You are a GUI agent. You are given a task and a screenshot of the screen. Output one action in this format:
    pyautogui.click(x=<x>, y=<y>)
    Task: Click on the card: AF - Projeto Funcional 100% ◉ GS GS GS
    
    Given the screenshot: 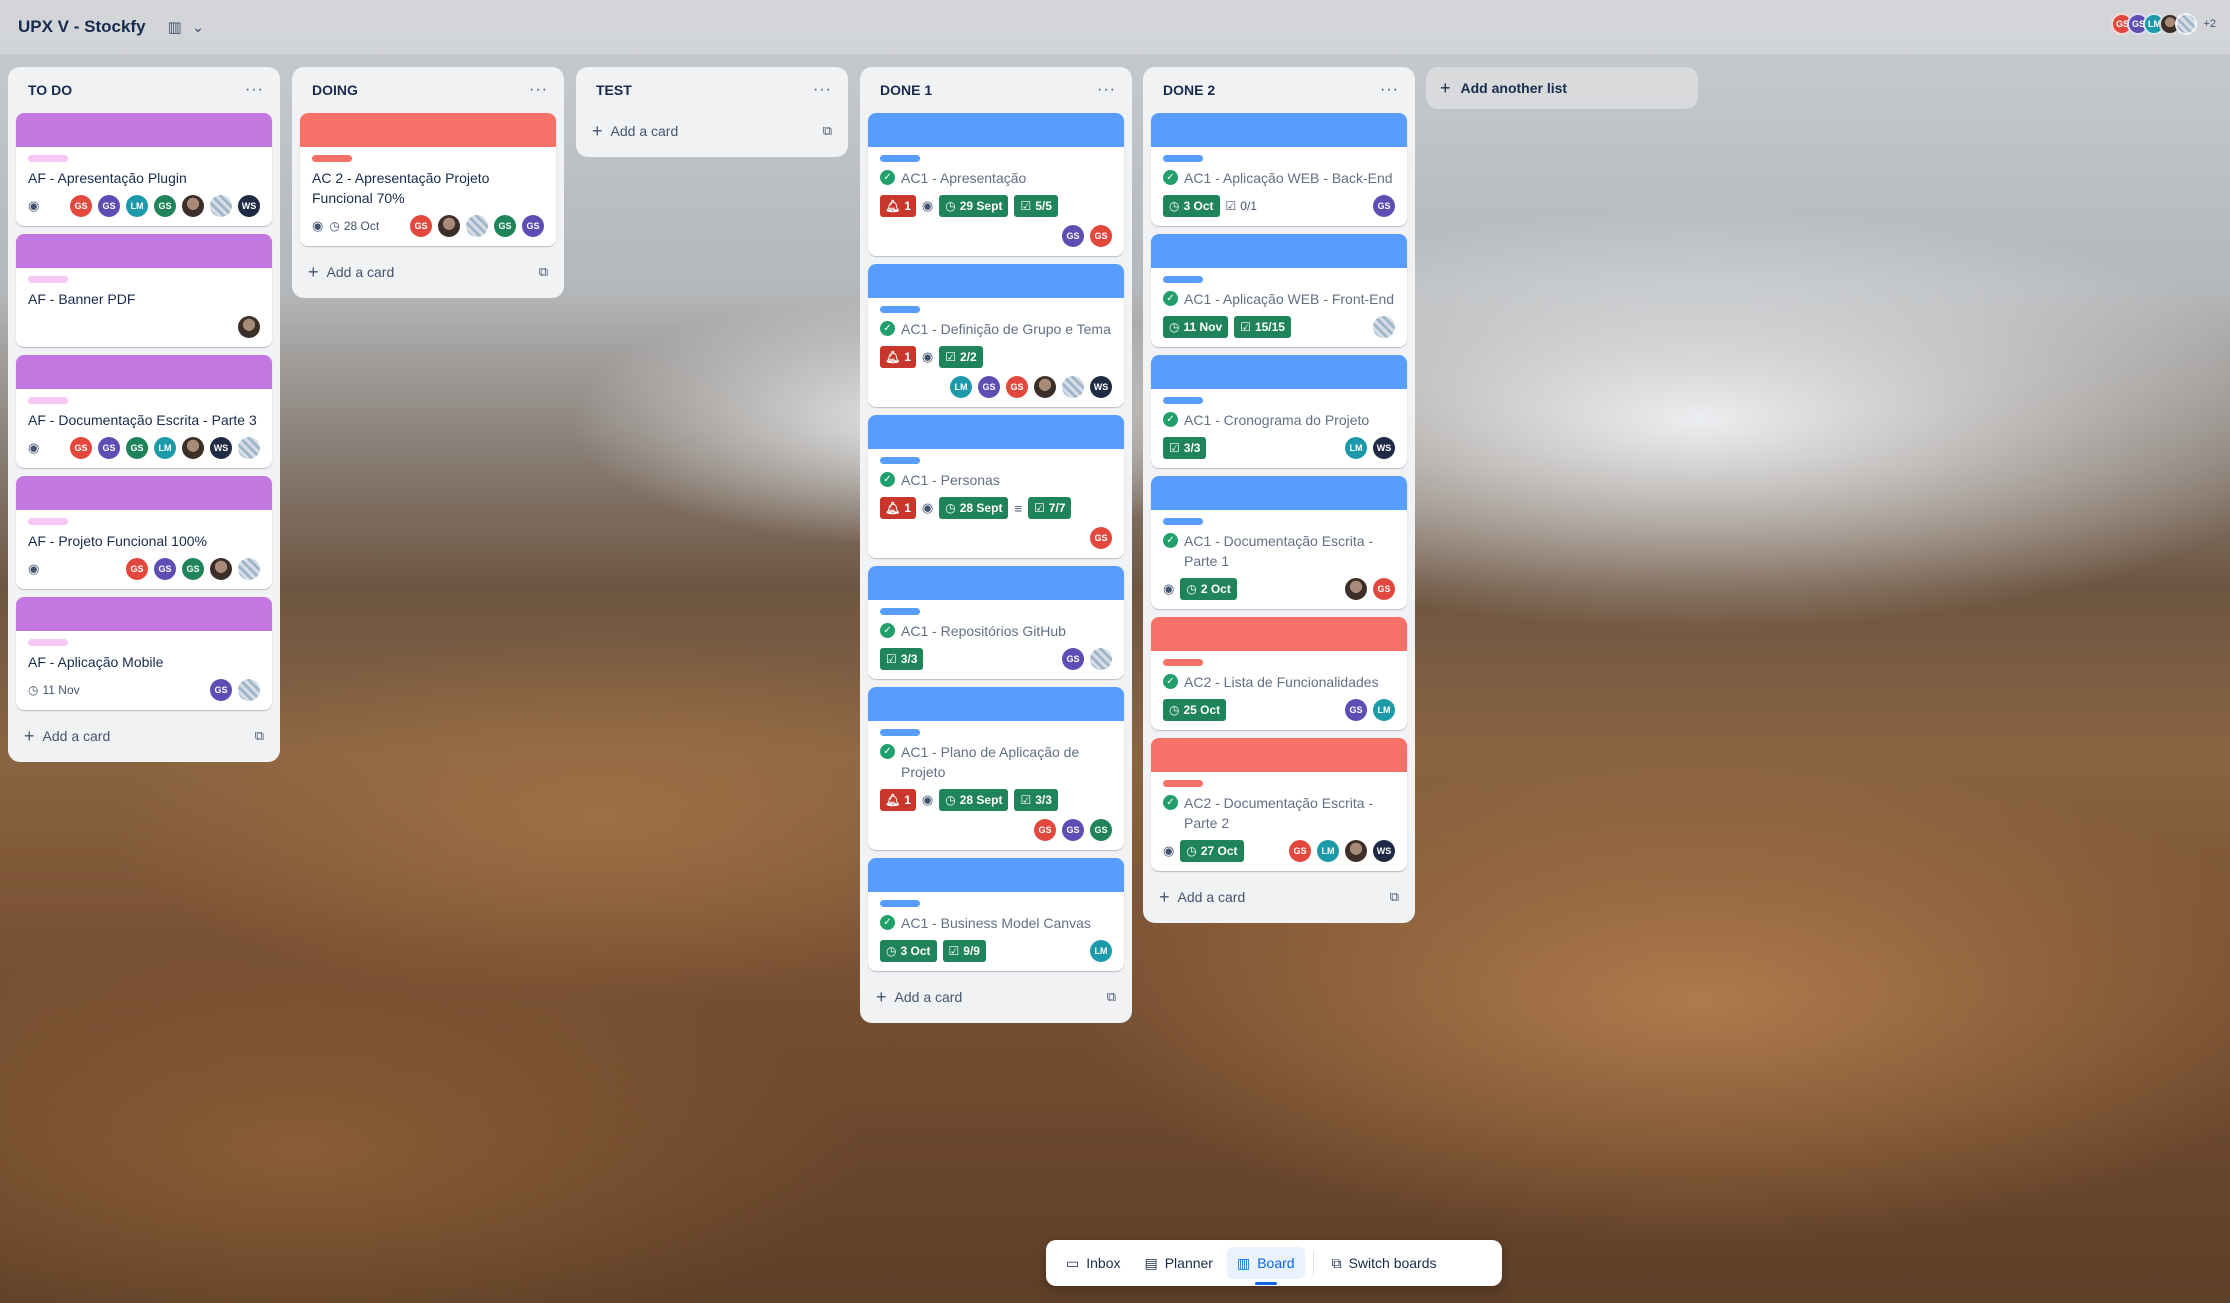 What is the action you would take?
    pyautogui.click(x=144, y=532)
    